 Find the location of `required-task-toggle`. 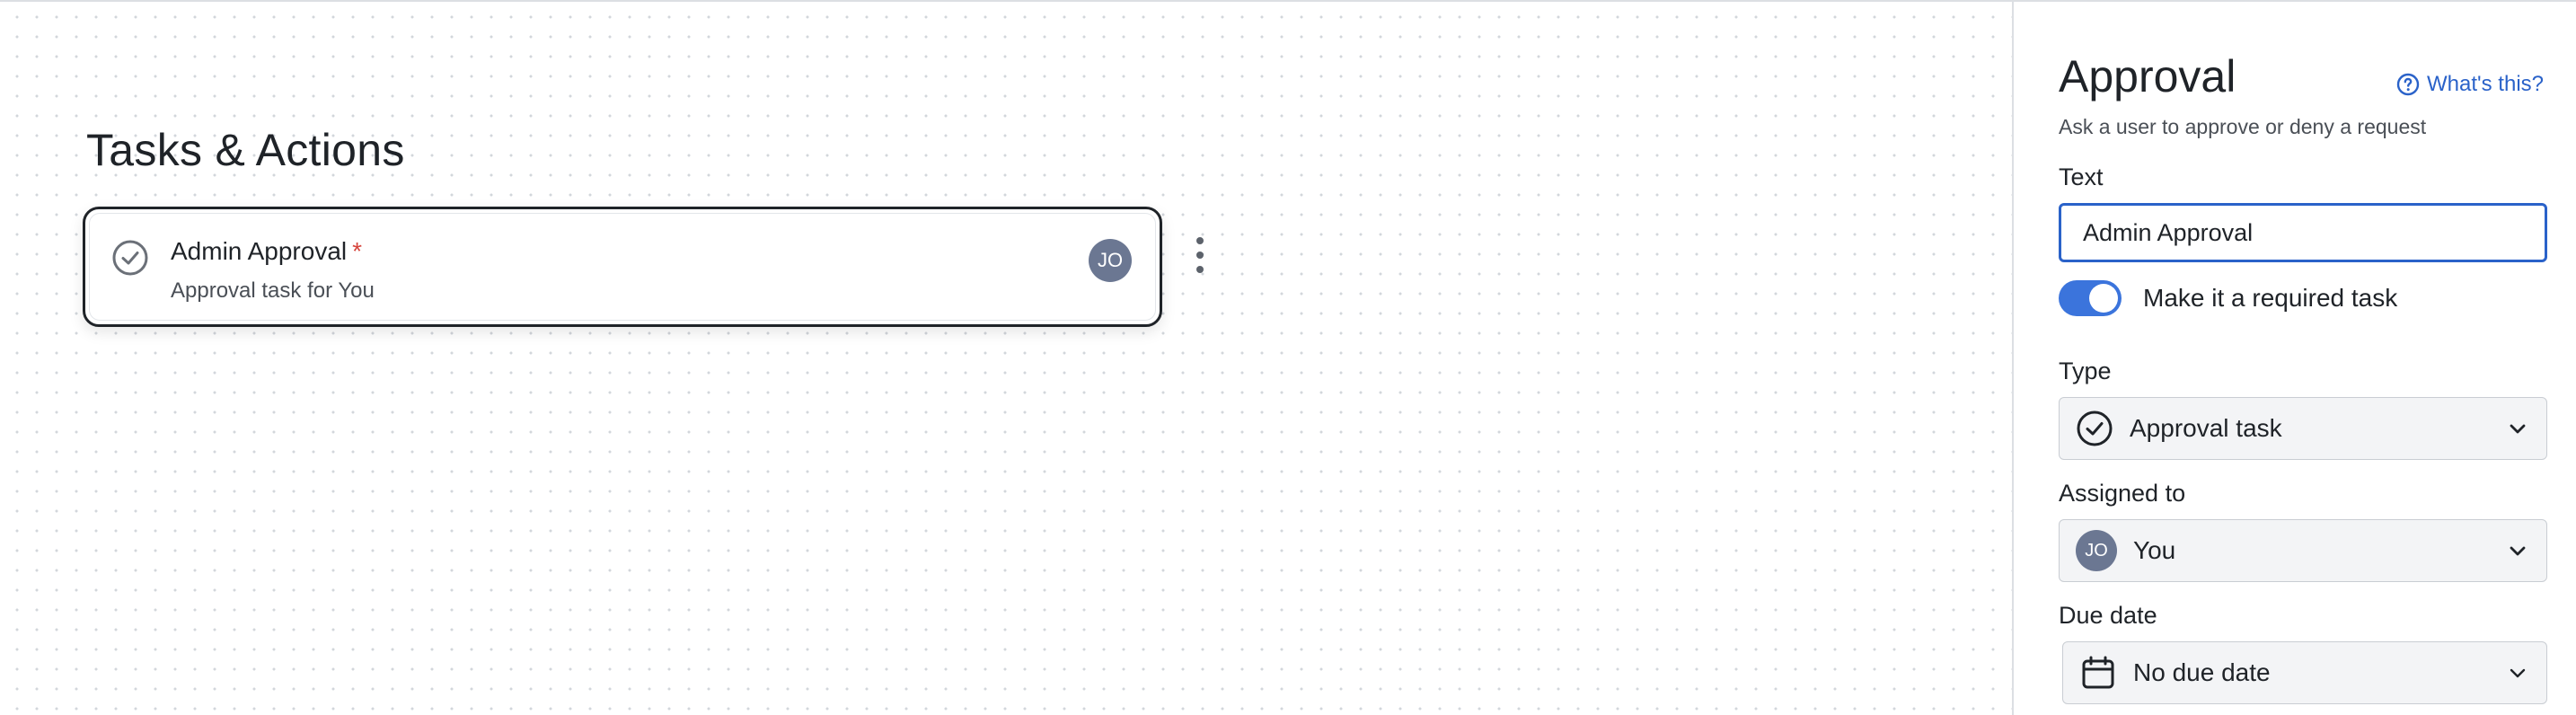

required-task-toggle is located at coordinates (2090, 298).